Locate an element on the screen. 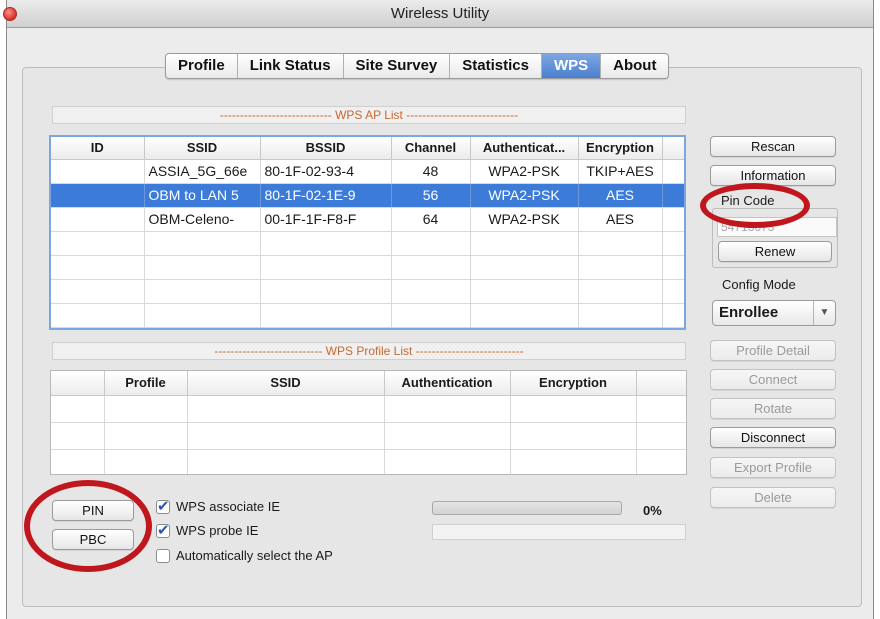 This screenshot has width=880, height=619. close-window-button is located at coordinates (10, 14).